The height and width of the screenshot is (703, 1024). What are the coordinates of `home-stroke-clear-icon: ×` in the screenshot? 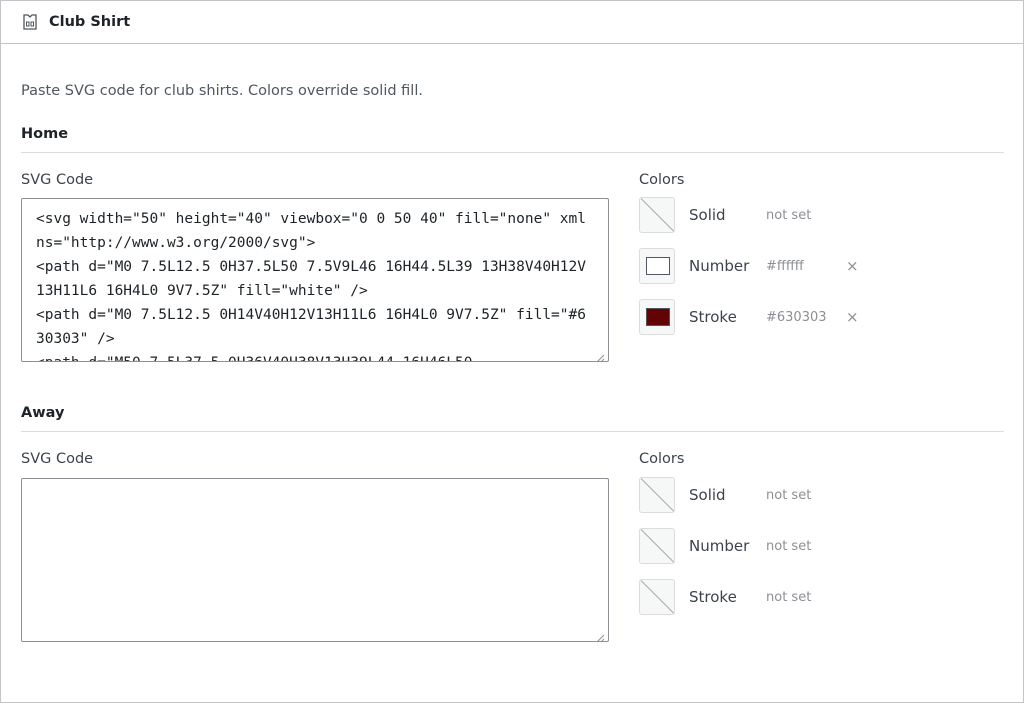 It's located at (852, 317).